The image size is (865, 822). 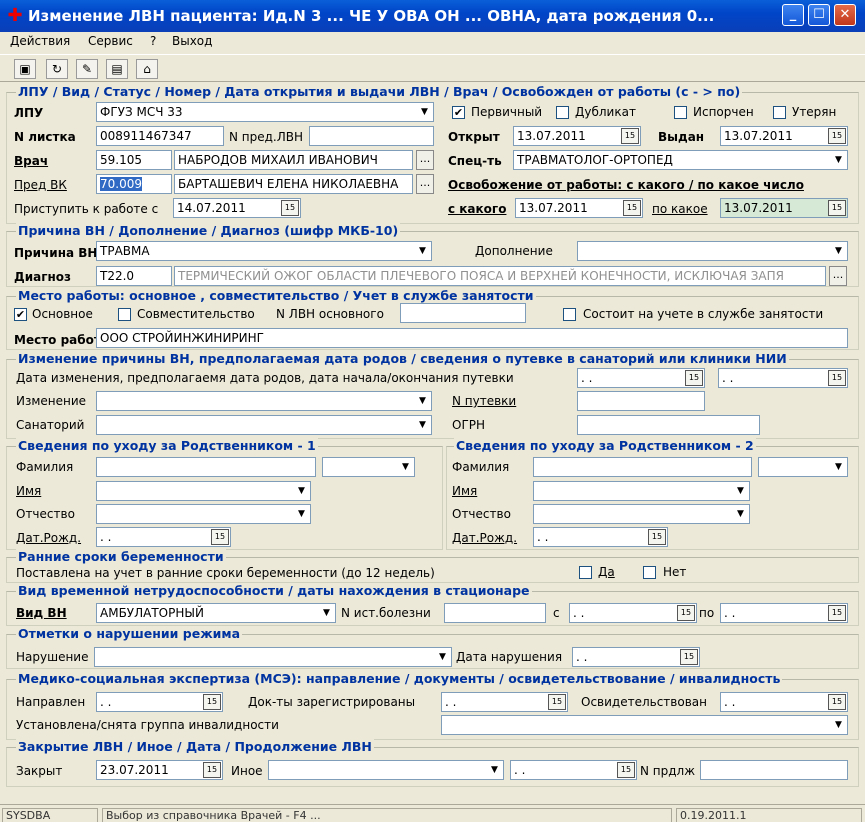 I want to click on lost-checkbox, so click(x=779, y=112).